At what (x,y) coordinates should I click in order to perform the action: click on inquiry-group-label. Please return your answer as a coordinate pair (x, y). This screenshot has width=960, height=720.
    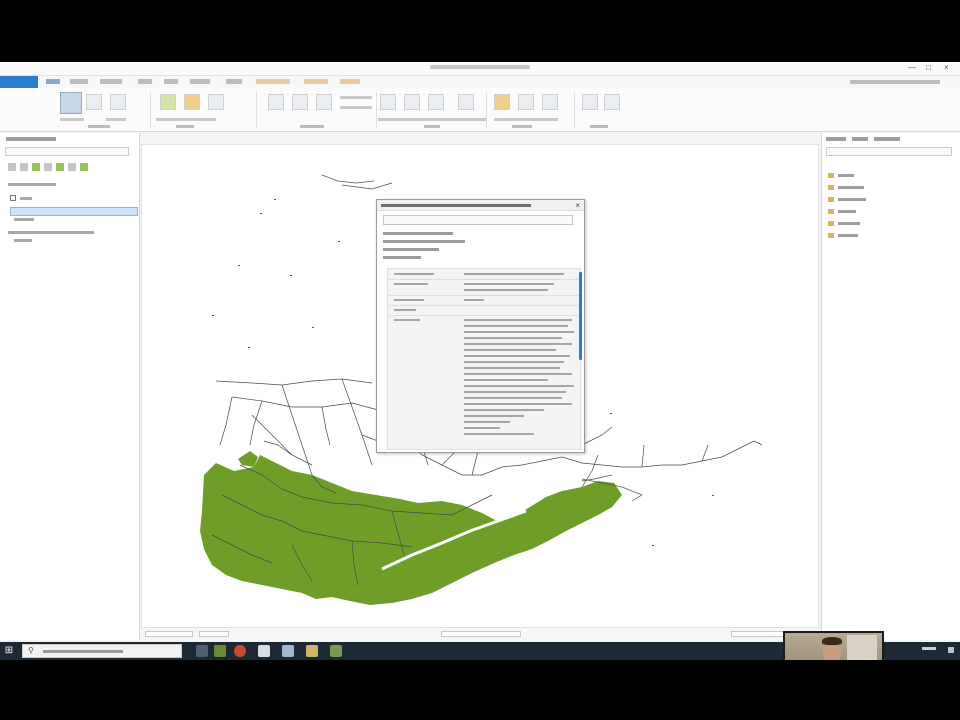
    Looking at the image, I should click on (432, 126).